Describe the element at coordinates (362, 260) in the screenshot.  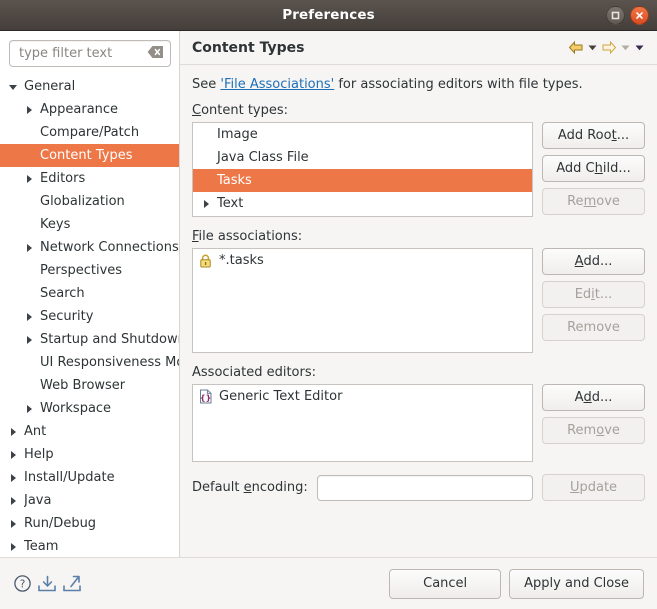
I see `file-association-row: *.tasks` at that location.